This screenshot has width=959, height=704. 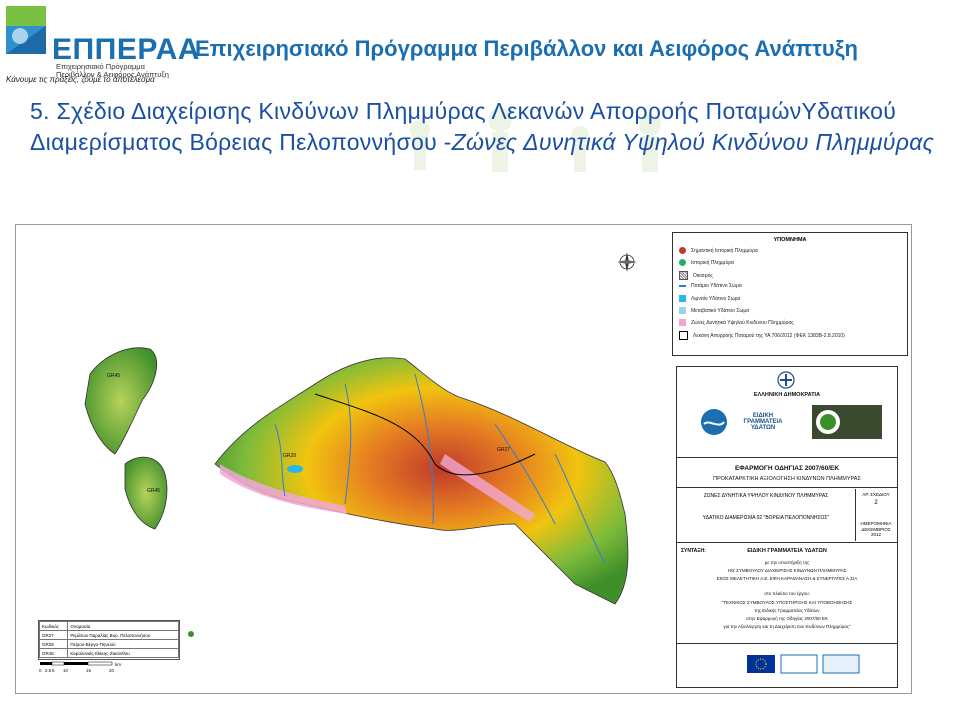 What do you see at coordinates (790, 240) in the screenshot?
I see `legend-title: ΥΠΟΜΝΗΜΑ` at bounding box center [790, 240].